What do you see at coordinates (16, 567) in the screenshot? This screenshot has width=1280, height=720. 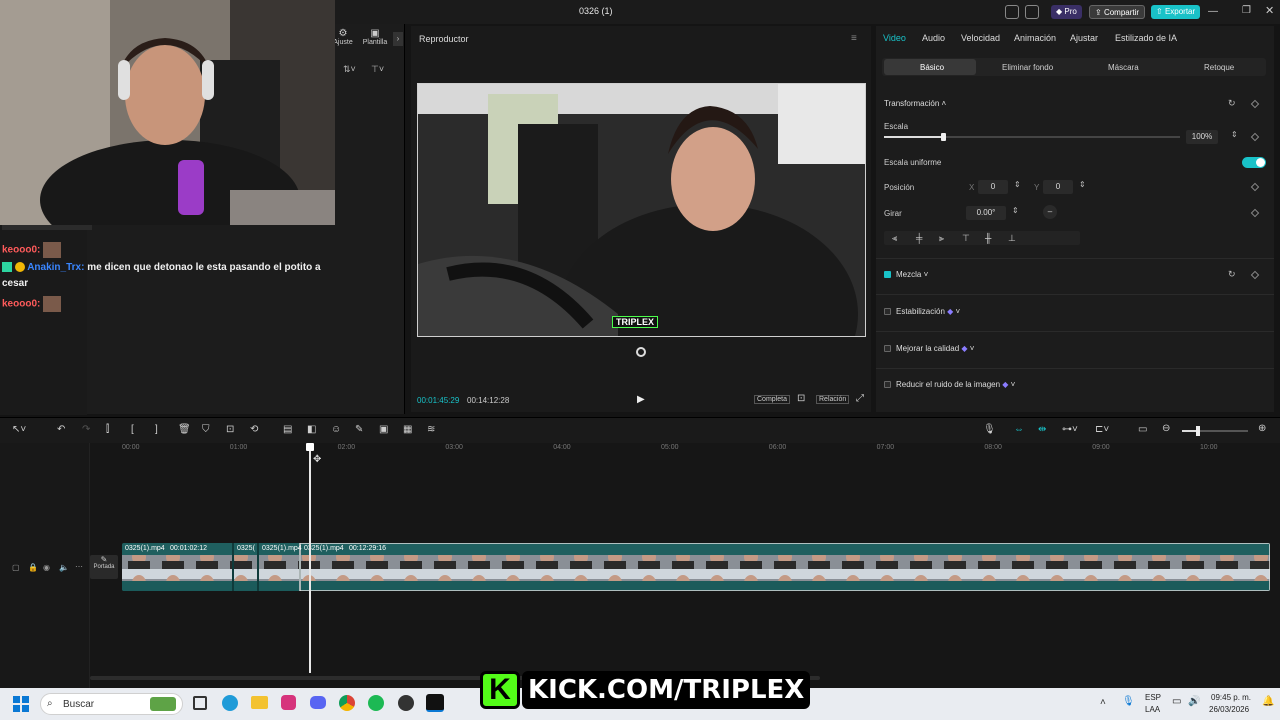 I see `track-lock-icon: ▢` at bounding box center [16, 567].